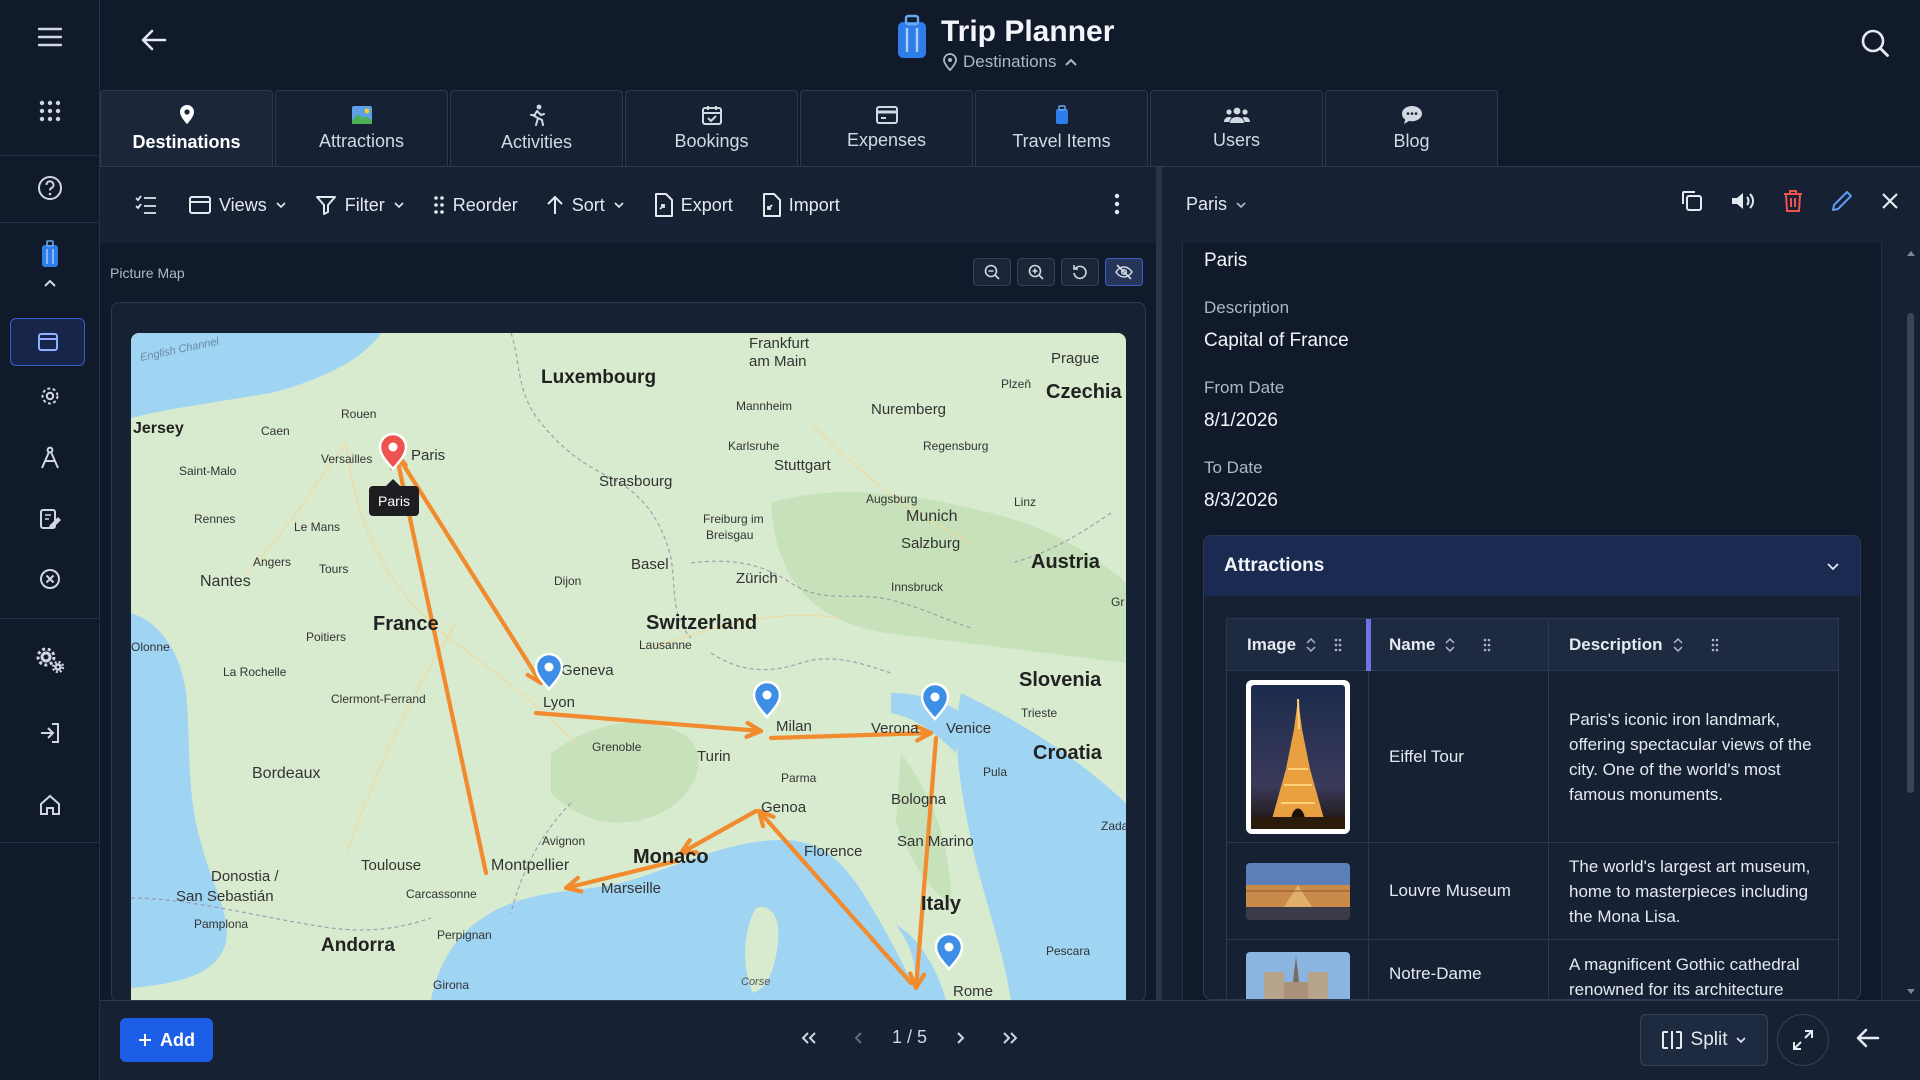 The width and height of the screenshot is (1920, 1080). Describe the element at coordinates (50, 519) in the screenshot. I see `edit-note-icon` at that location.